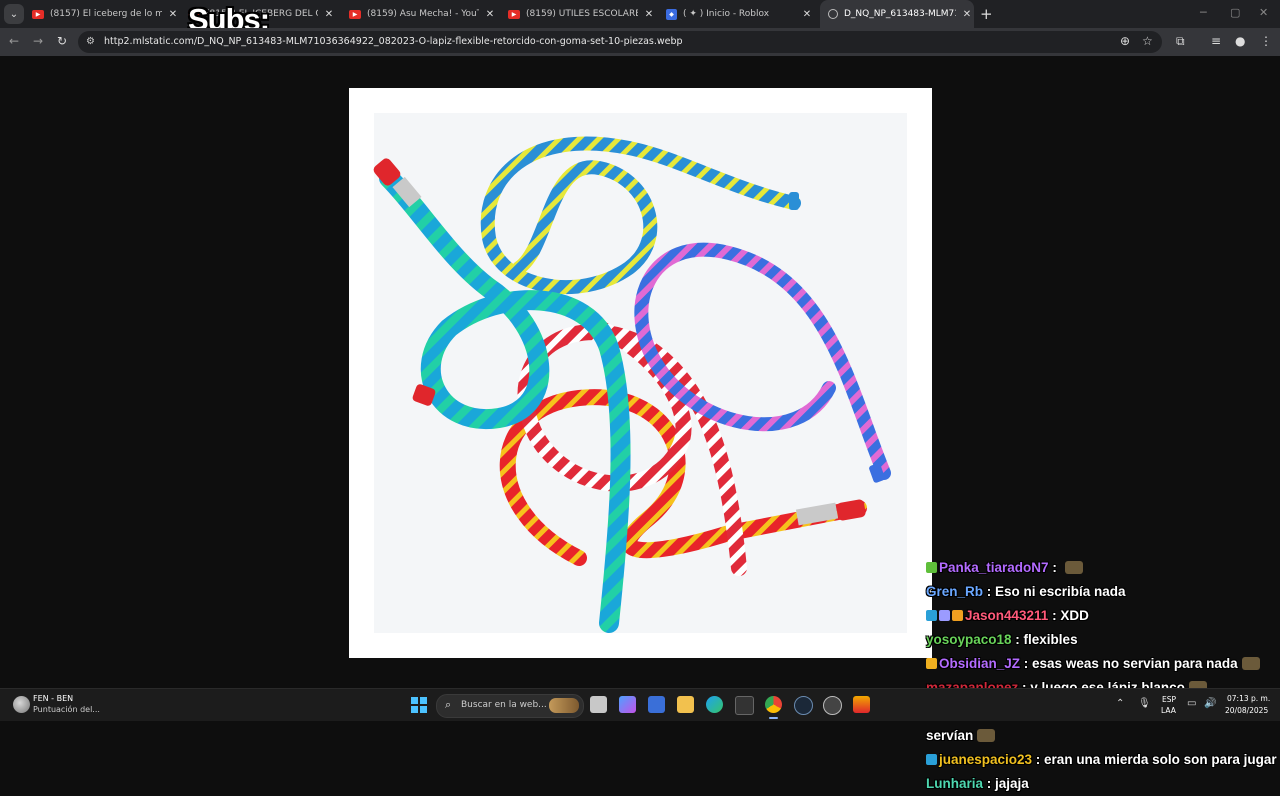  I want to click on chat-message: Jason443211 : XDD, so click(1103, 616).